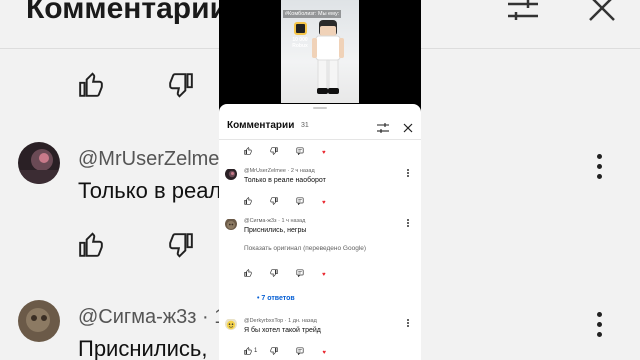 The image size is (640, 360). I want to click on comment-text: Я бы хотел такой трейд, so click(282, 330).